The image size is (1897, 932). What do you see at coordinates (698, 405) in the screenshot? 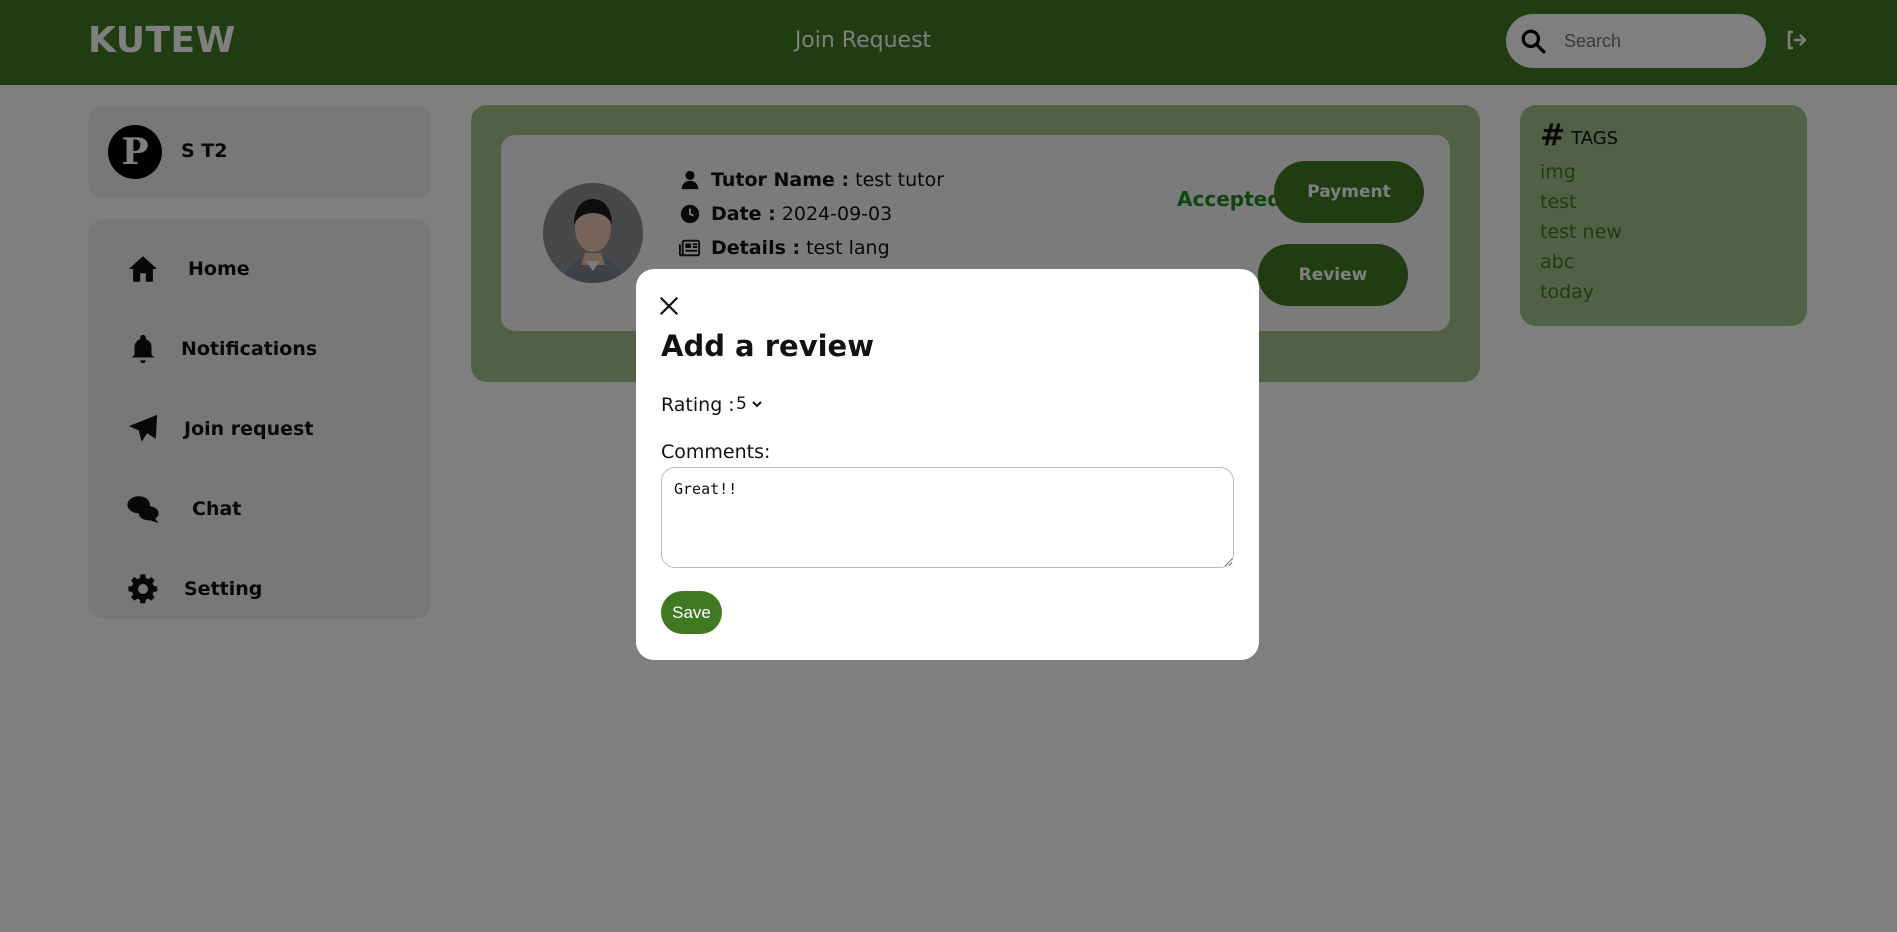
I see `rating-label: Rating :` at bounding box center [698, 405].